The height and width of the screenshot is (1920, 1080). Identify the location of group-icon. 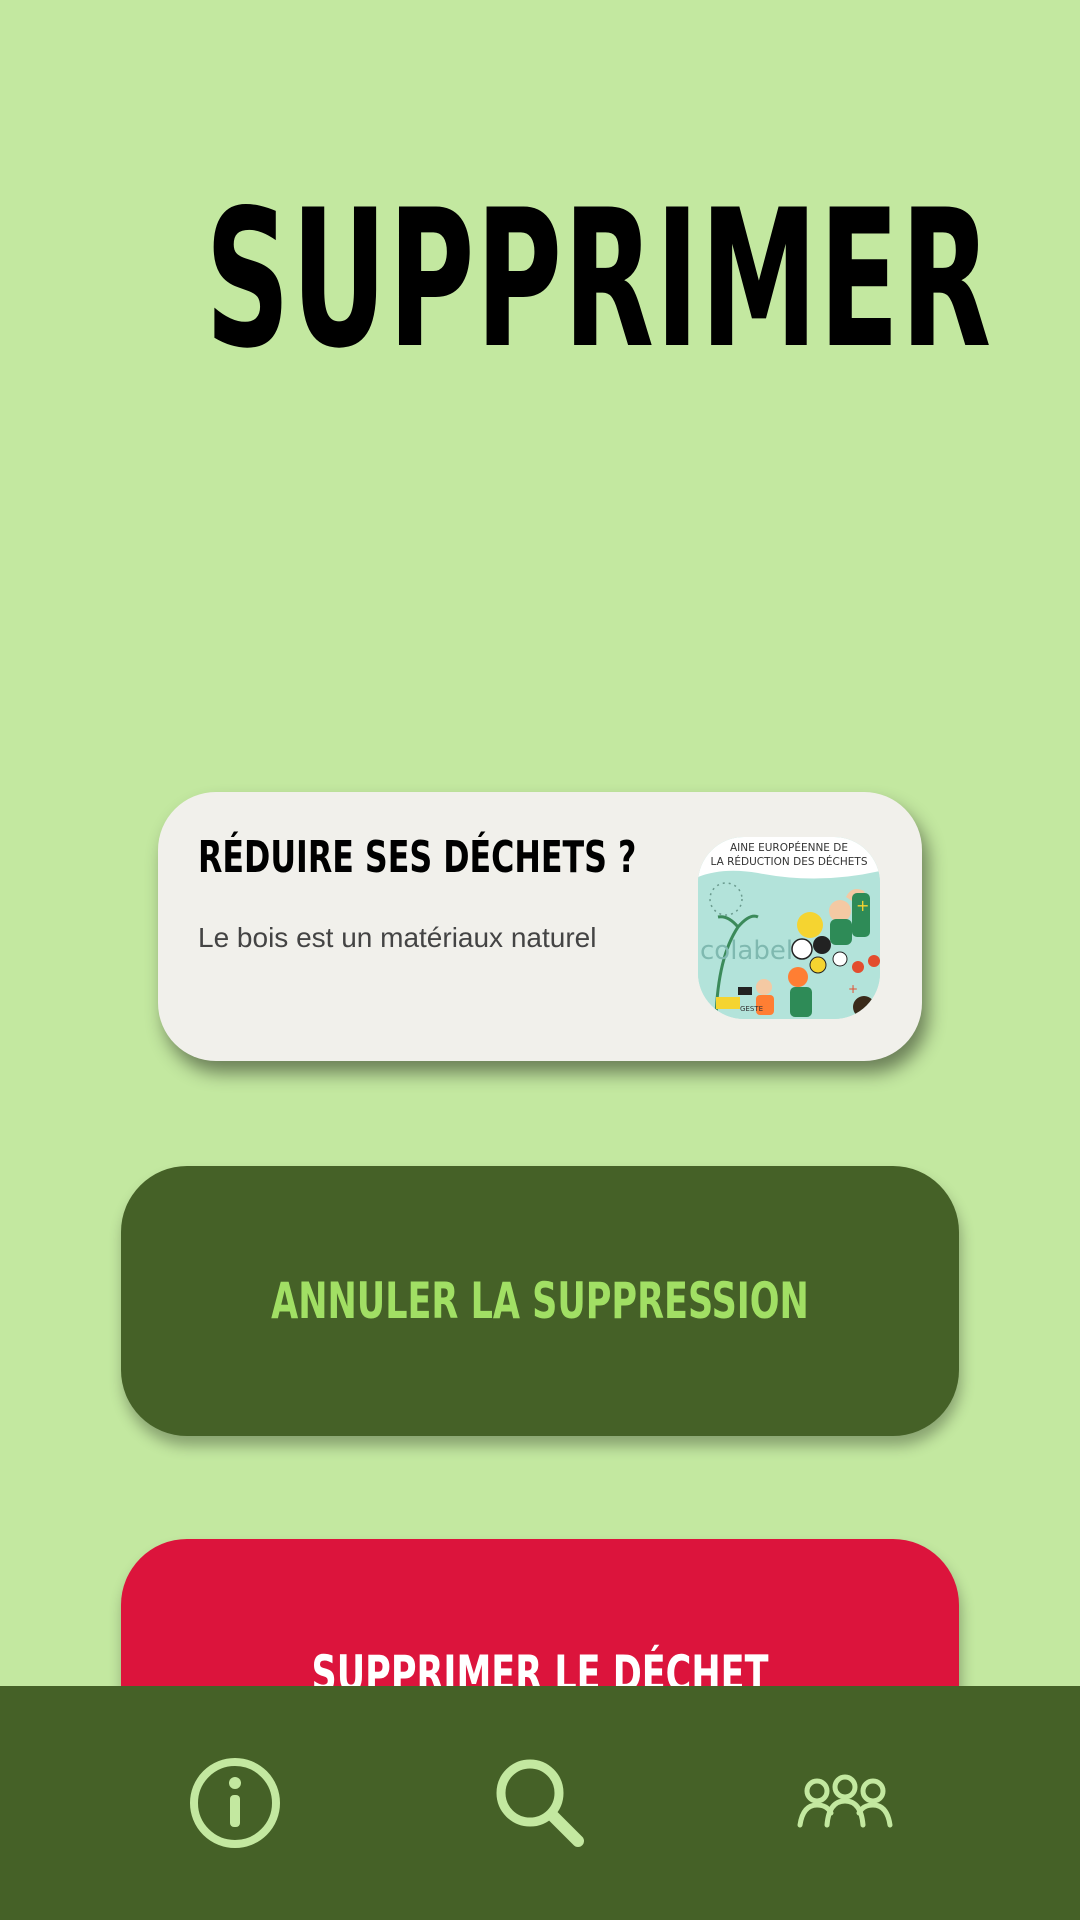
(845, 1801).